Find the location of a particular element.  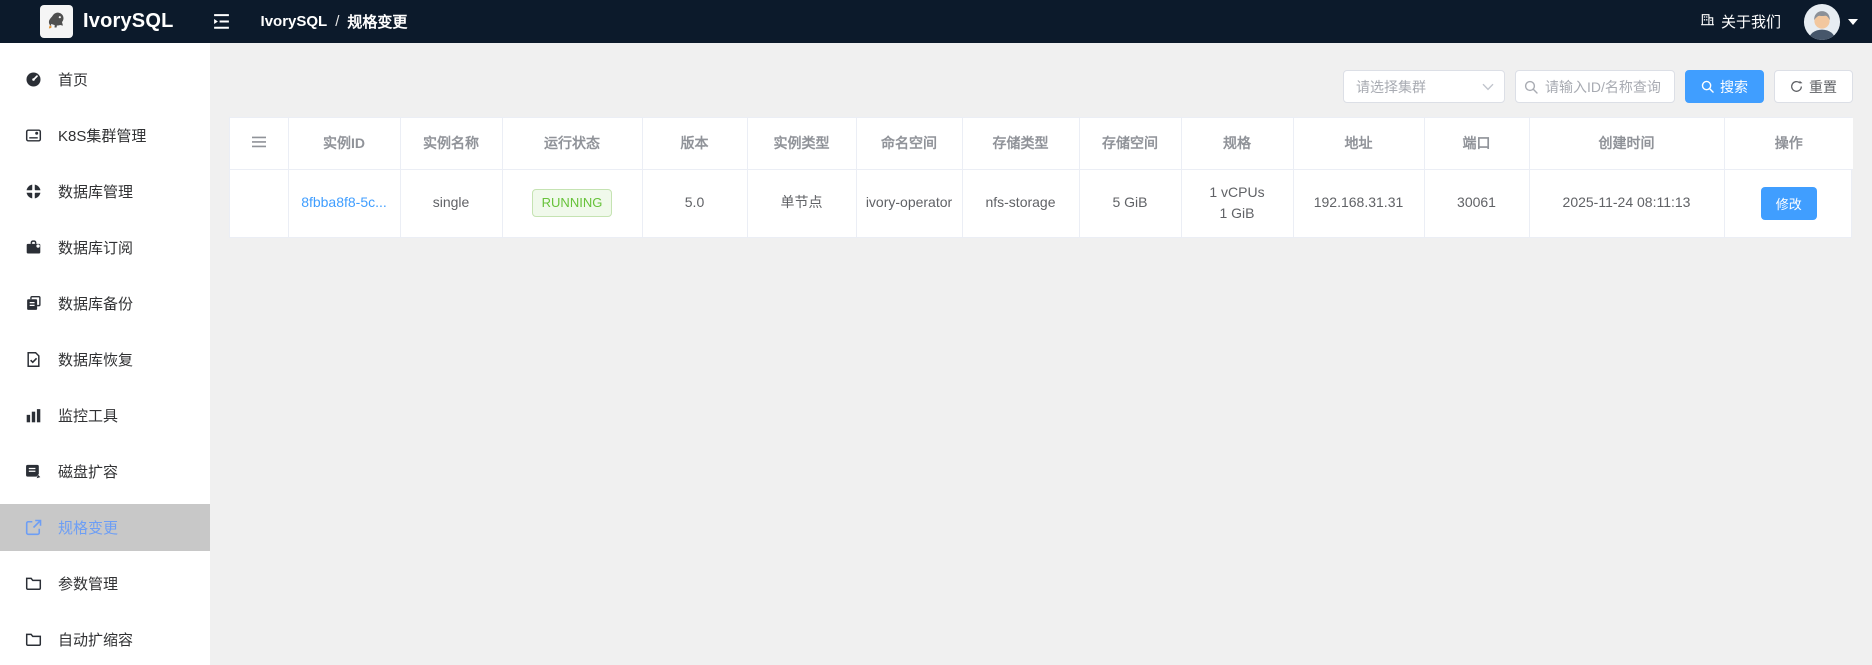

cell-port: 30061 is located at coordinates (1477, 203).